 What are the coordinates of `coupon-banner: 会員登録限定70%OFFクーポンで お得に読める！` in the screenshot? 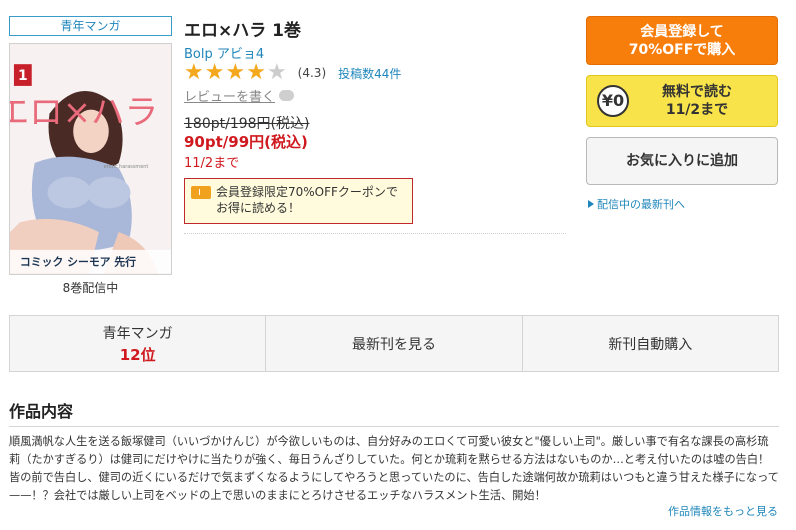 It's located at (298, 201).